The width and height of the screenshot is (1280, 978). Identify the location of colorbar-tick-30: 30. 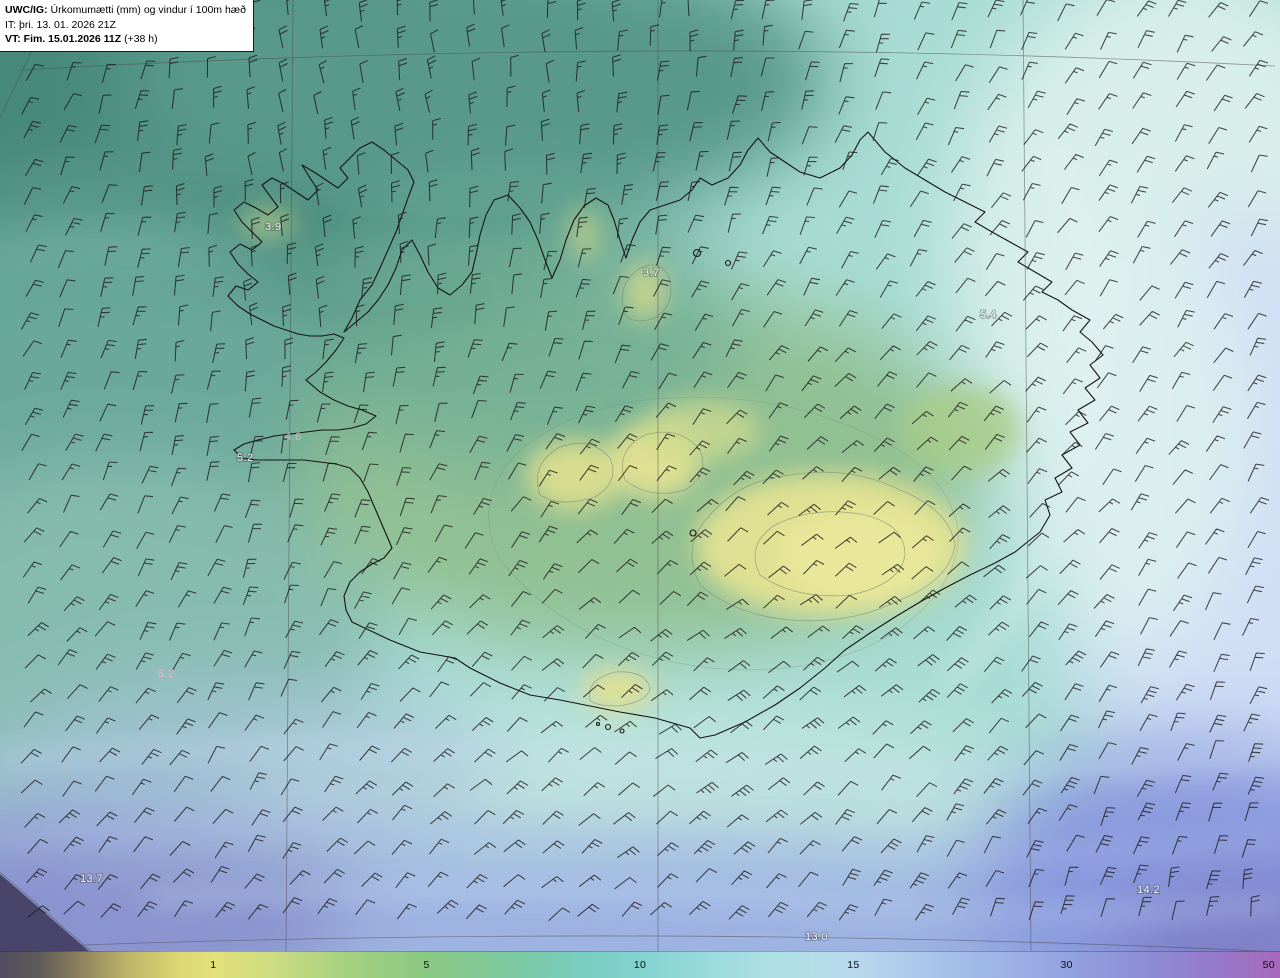
(1066, 965).